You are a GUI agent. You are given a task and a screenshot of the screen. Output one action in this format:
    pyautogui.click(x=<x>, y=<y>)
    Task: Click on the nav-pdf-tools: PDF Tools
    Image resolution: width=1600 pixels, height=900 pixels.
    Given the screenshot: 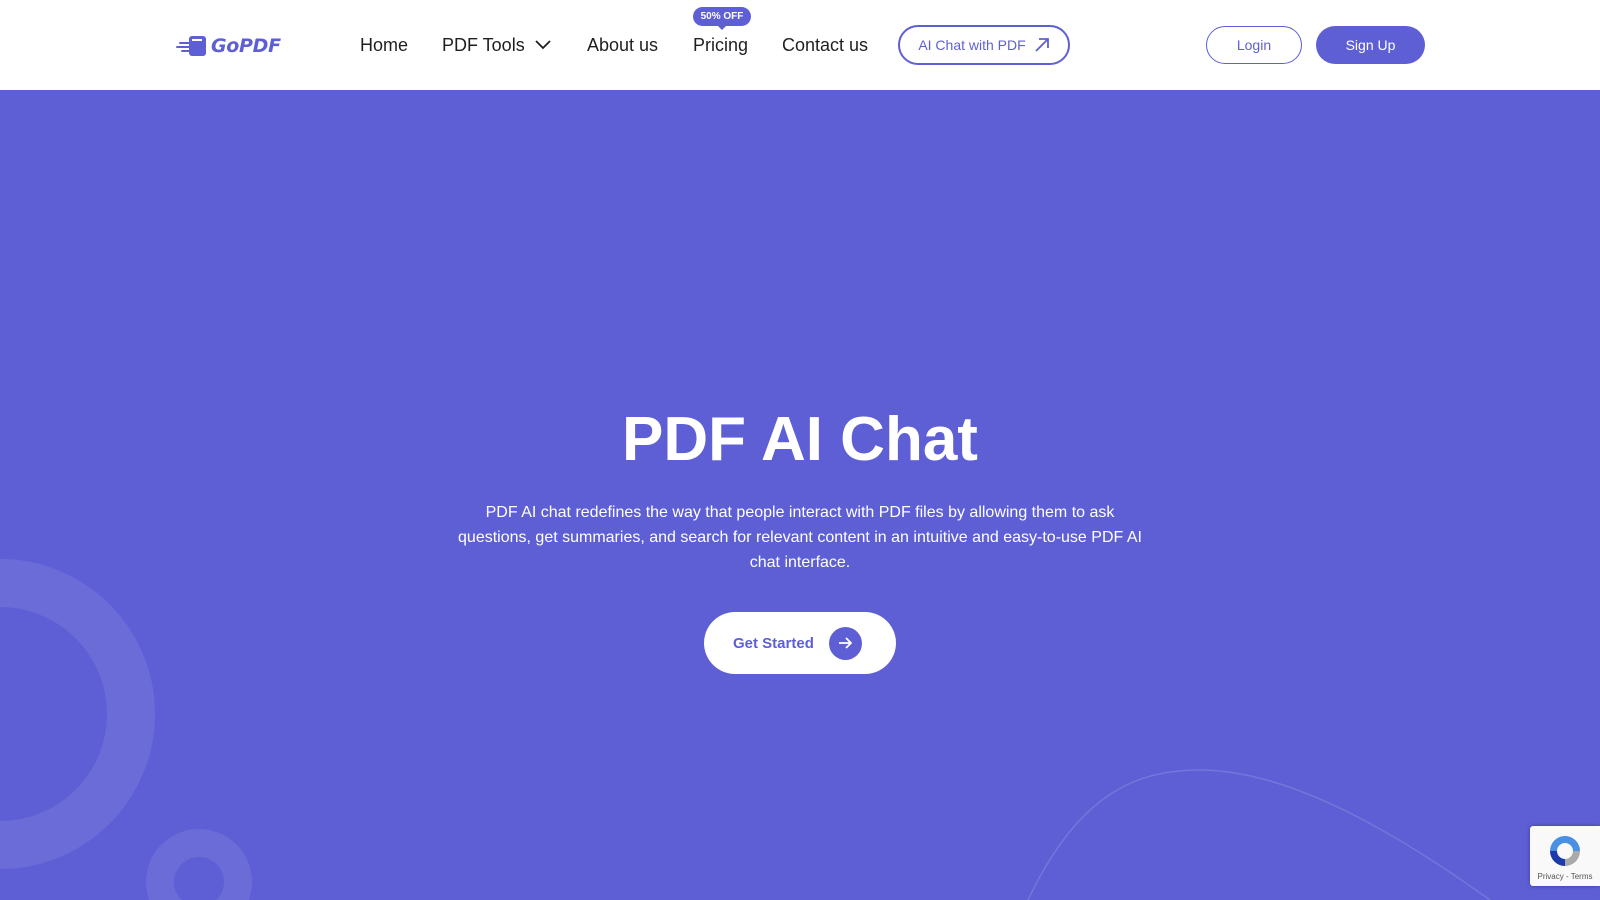 What is the action you would take?
    pyautogui.click(x=496, y=45)
    